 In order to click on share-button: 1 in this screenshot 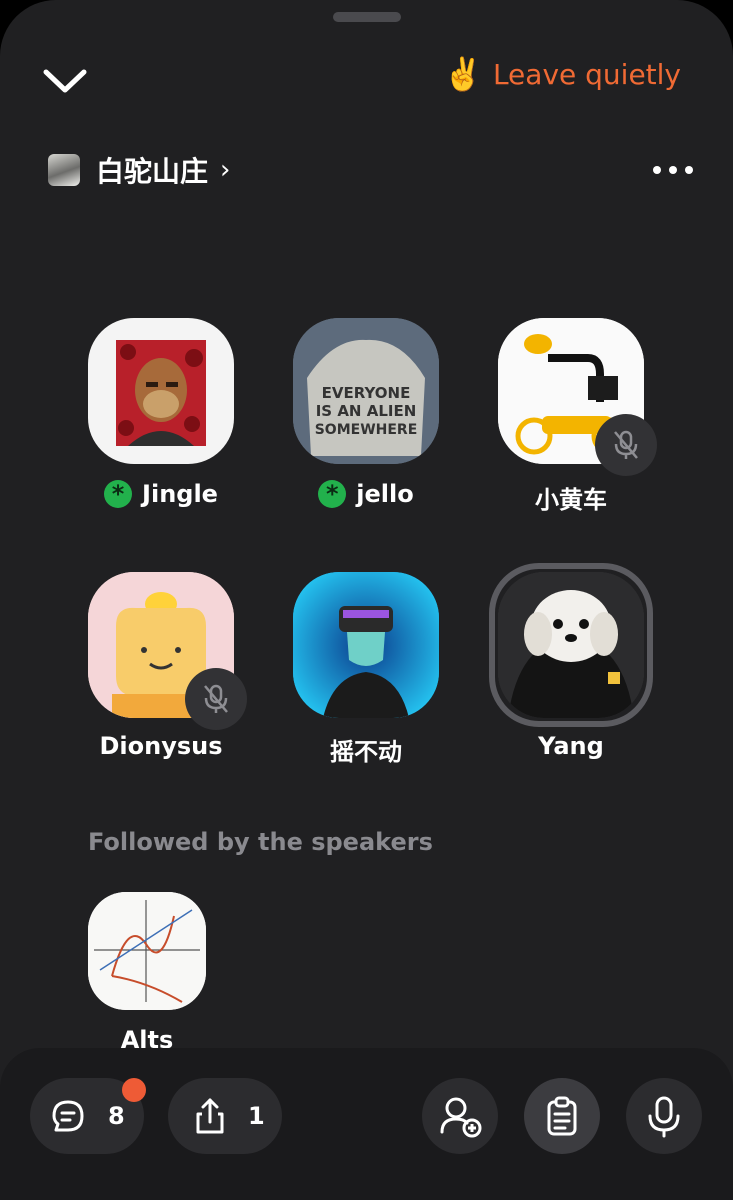, I will do `click(225, 1116)`.